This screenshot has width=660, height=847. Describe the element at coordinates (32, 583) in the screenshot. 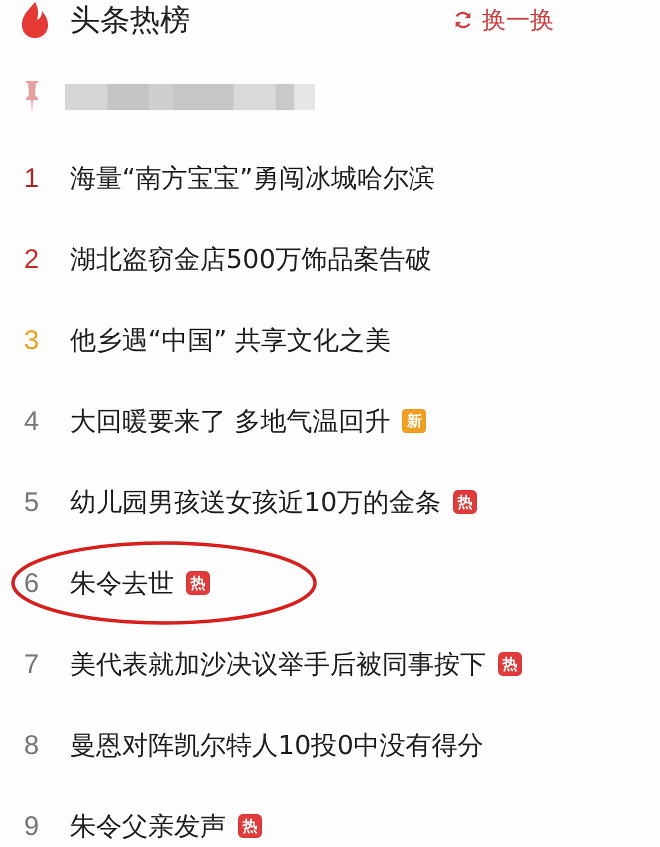

I see `rank-number: 6` at that location.